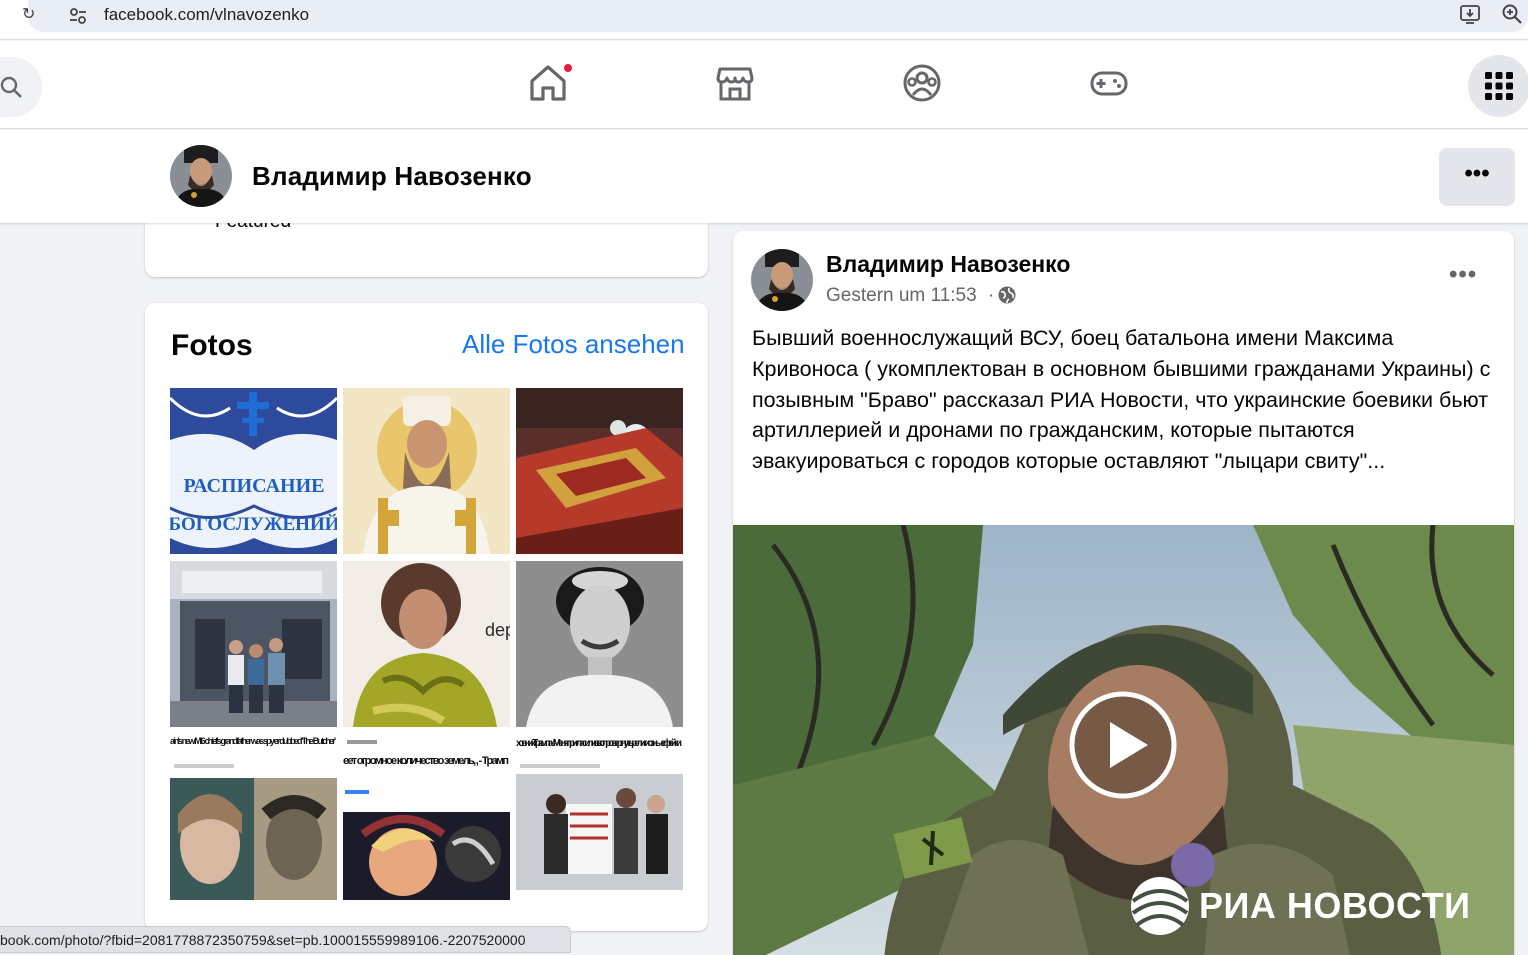 The width and height of the screenshot is (1528, 955). What do you see at coordinates (206, 15) in the screenshot?
I see `url-text: facebook.com/vlnavozenko` at bounding box center [206, 15].